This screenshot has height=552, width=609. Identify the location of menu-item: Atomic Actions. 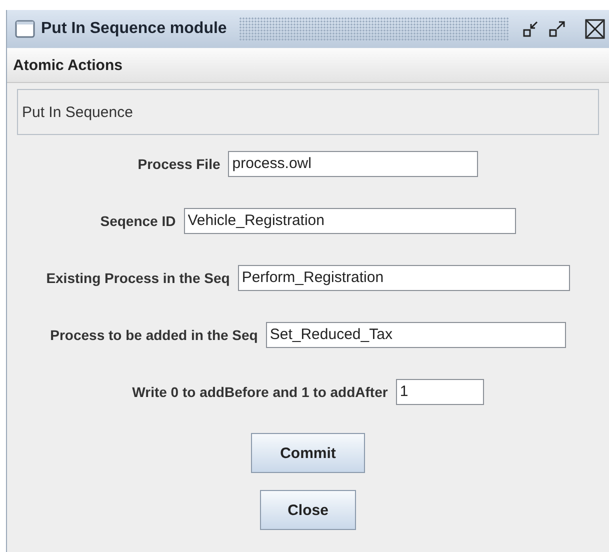
(67, 65).